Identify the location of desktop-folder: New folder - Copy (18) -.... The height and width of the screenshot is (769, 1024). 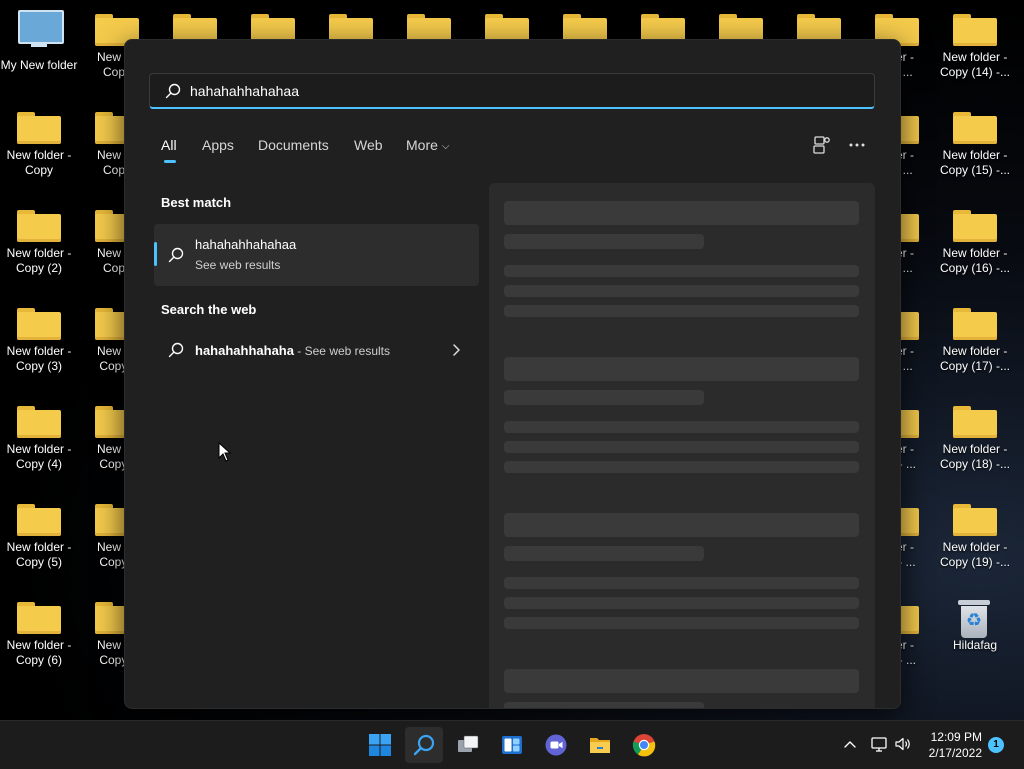
(975, 440).